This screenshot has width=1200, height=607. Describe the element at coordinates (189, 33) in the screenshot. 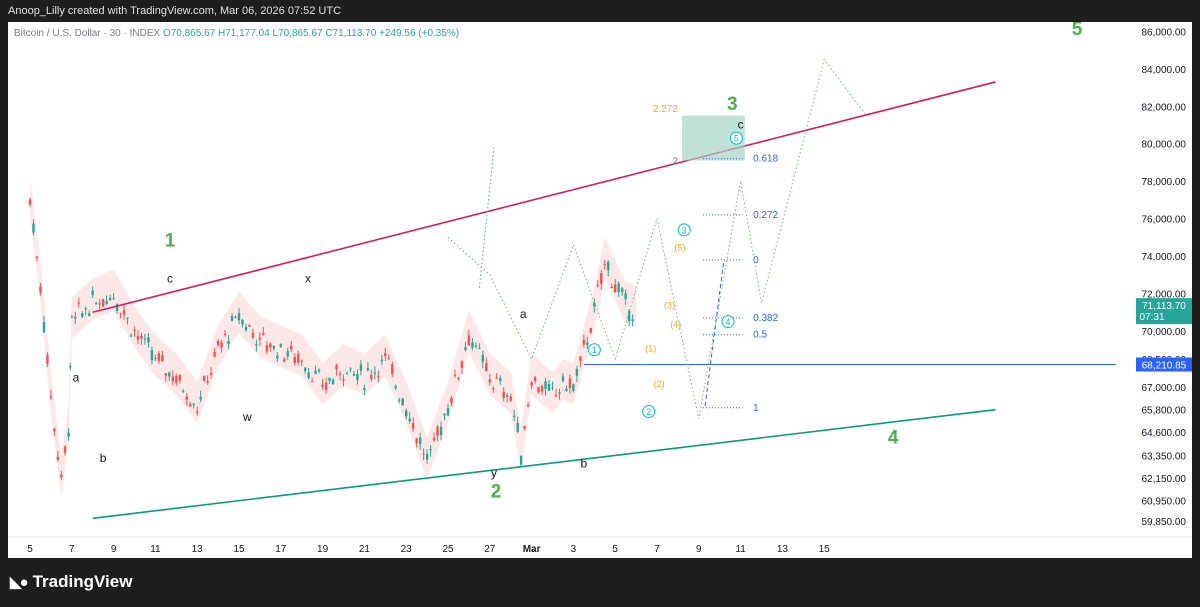

I see `legend-open: O70,865.67` at that location.